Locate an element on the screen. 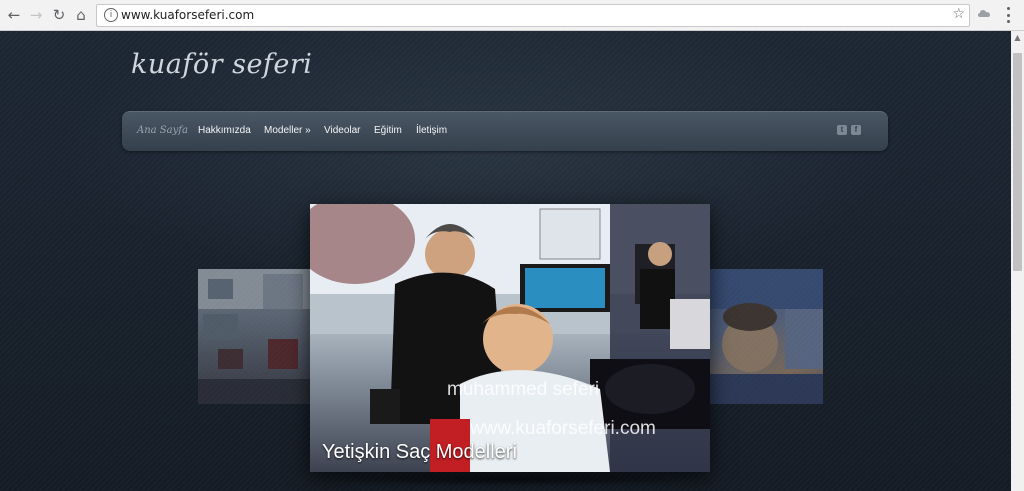  address-bar-url: www.kuaforseferi.com is located at coordinates (187, 15).